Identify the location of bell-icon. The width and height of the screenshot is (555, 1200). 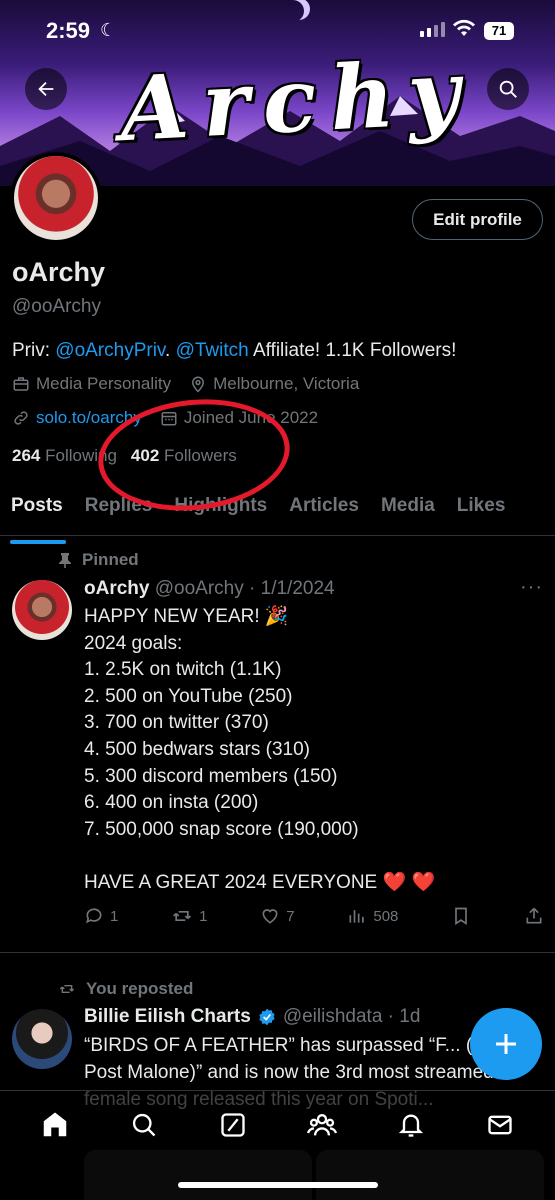
(411, 1125).